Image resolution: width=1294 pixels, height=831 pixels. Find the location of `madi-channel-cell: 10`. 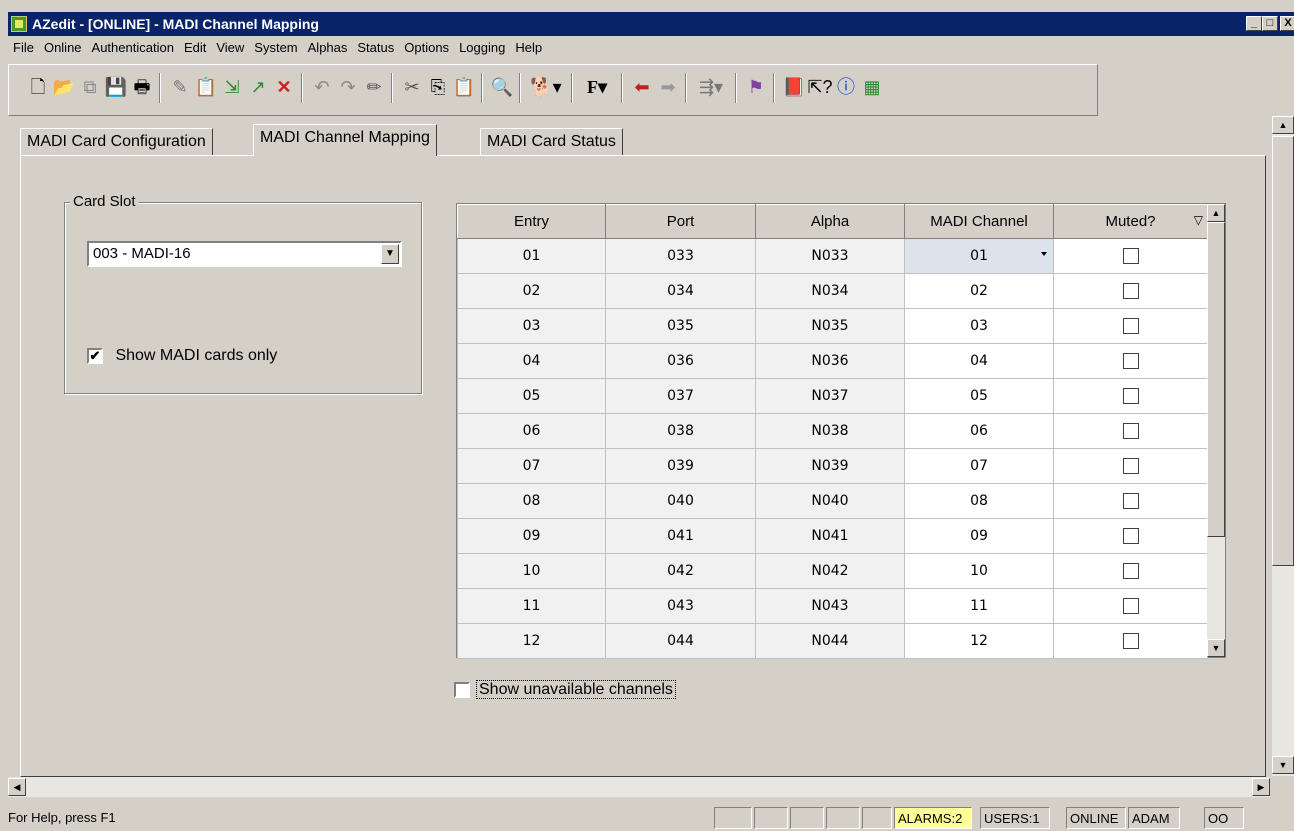

madi-channel-cell: 10 is located at coordinates (979, 571).